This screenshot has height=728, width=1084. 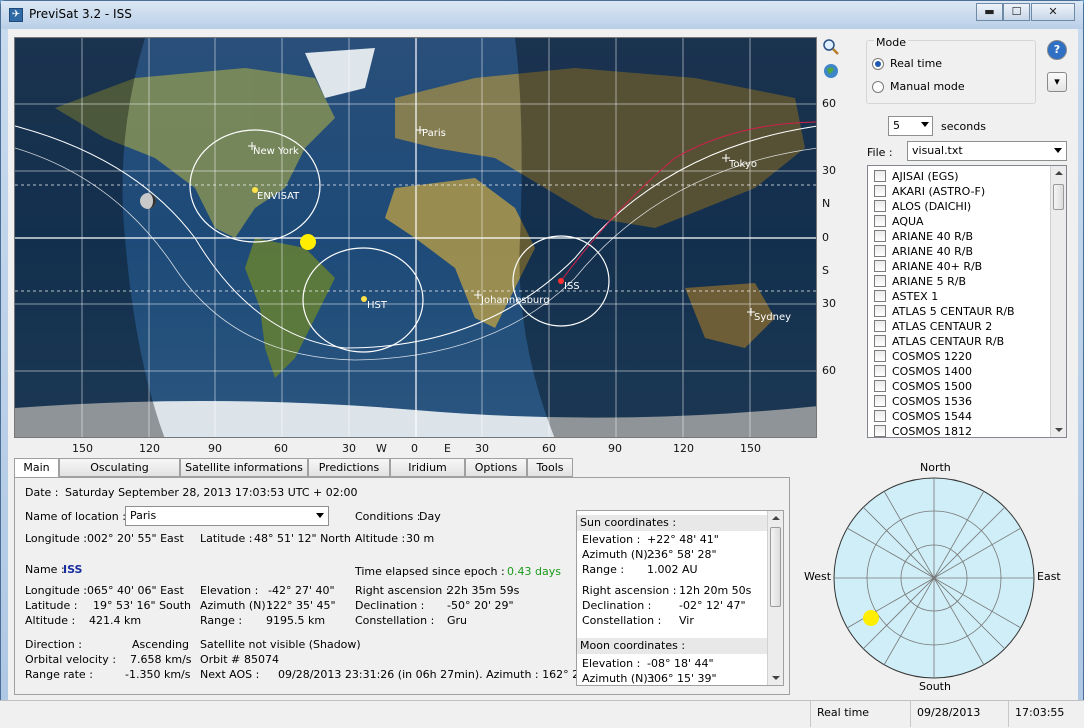 What do you see at coordinates (712, 605) in the screenshot?
I see `sun-declination-value: -02° 12' 47"` at bounding box center [712, 605].